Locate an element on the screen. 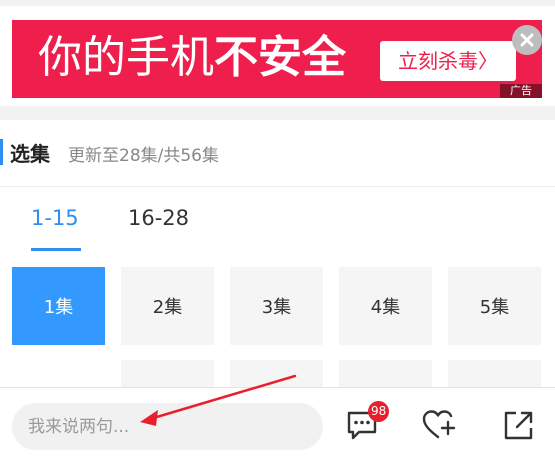 Image resolution: width=555 pixels, height=459 pixels. episode-button-2: 2集 is located at coordinates (167, 306).